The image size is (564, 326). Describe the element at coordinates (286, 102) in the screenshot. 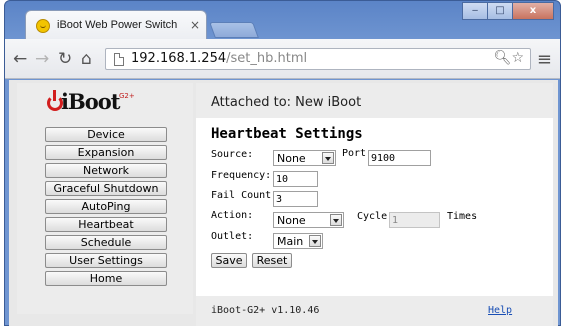

I see `attached-device-label: Attached to: New iBoot` at that location.